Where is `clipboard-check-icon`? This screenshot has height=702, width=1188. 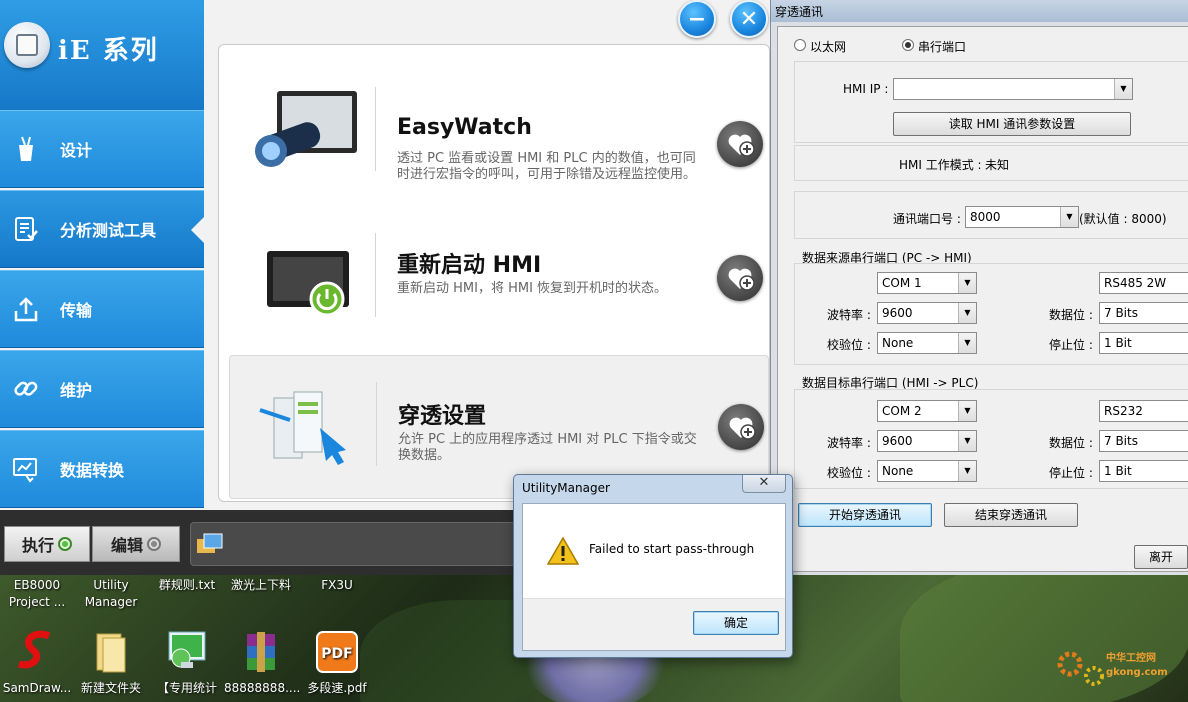 clipboard-check-icon is located at coordinates (26, 229).